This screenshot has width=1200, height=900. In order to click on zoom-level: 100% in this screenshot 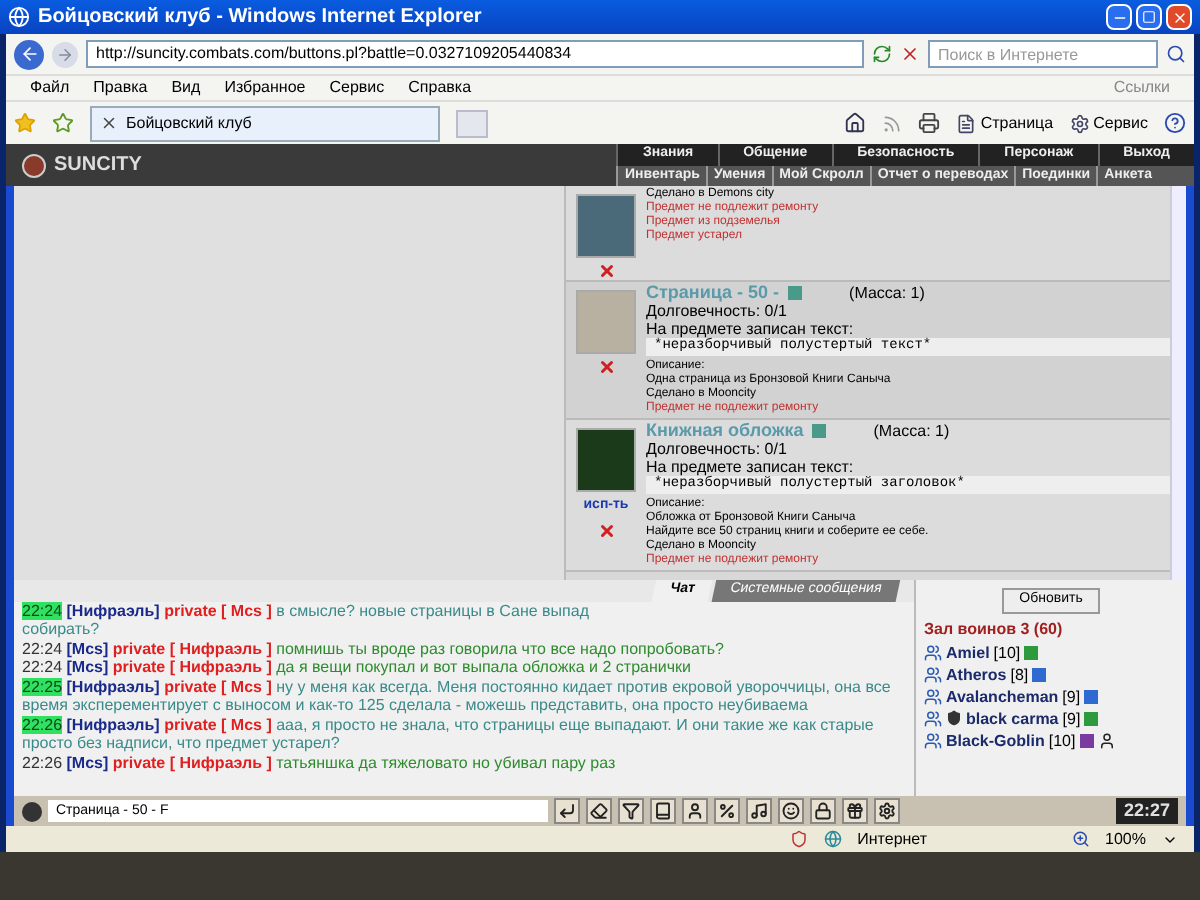, I will do `click(1125, 839)`.